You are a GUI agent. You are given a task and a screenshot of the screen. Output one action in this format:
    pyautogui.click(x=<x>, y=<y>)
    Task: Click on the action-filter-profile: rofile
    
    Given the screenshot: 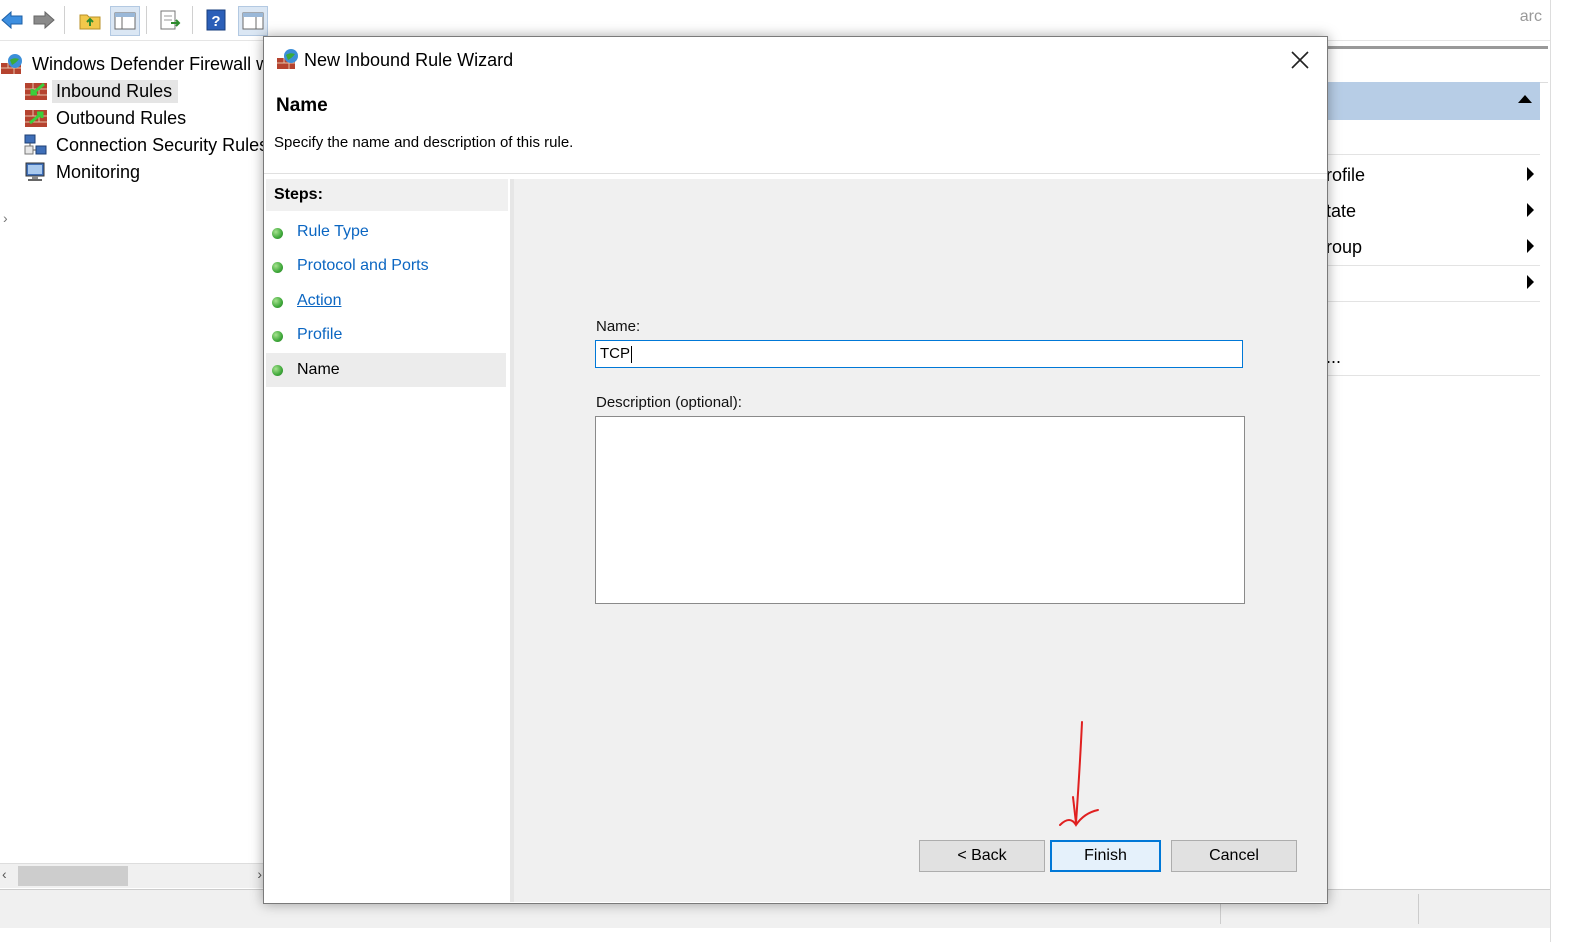 What is the action you would take?
    pyautogui.click(x=1345, y=175)
    